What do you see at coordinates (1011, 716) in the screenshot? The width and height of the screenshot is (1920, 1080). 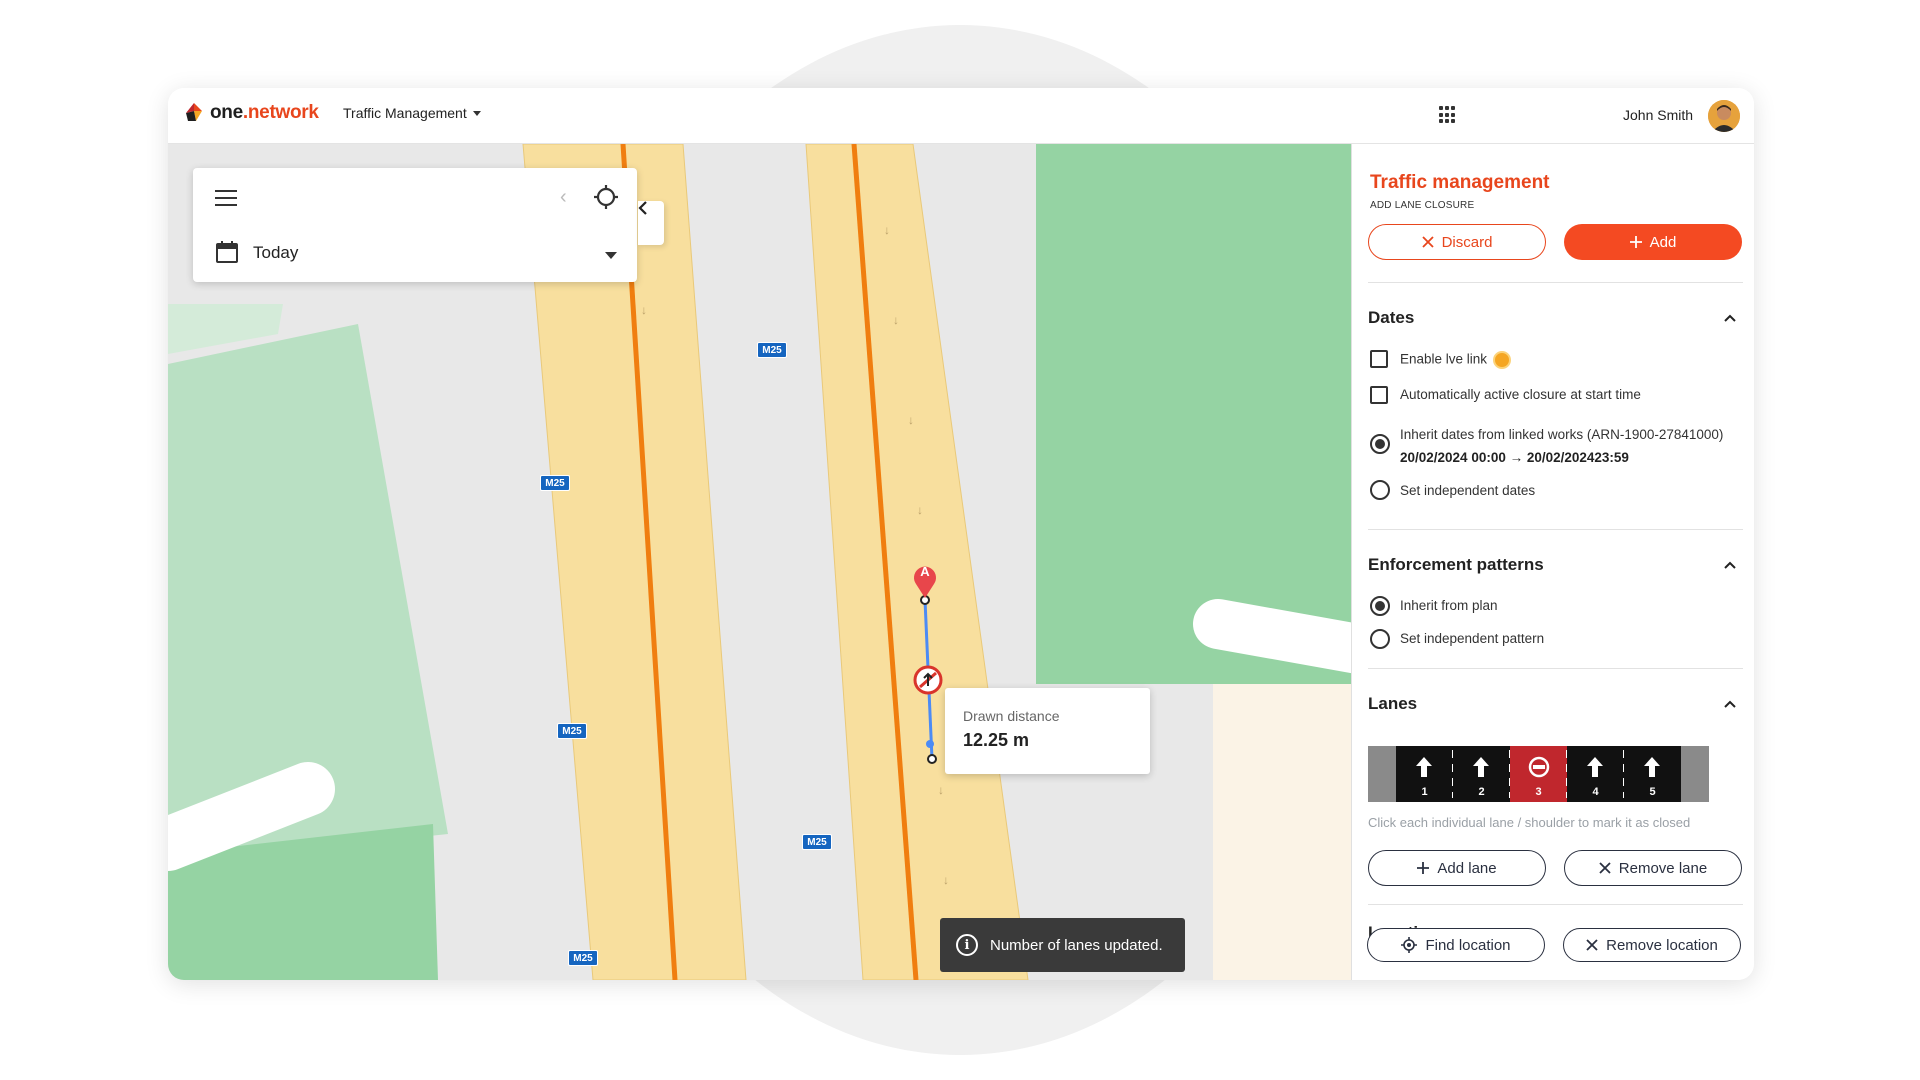 I see `distance-label: Drawn distance` at bounding box center [1011, 716].